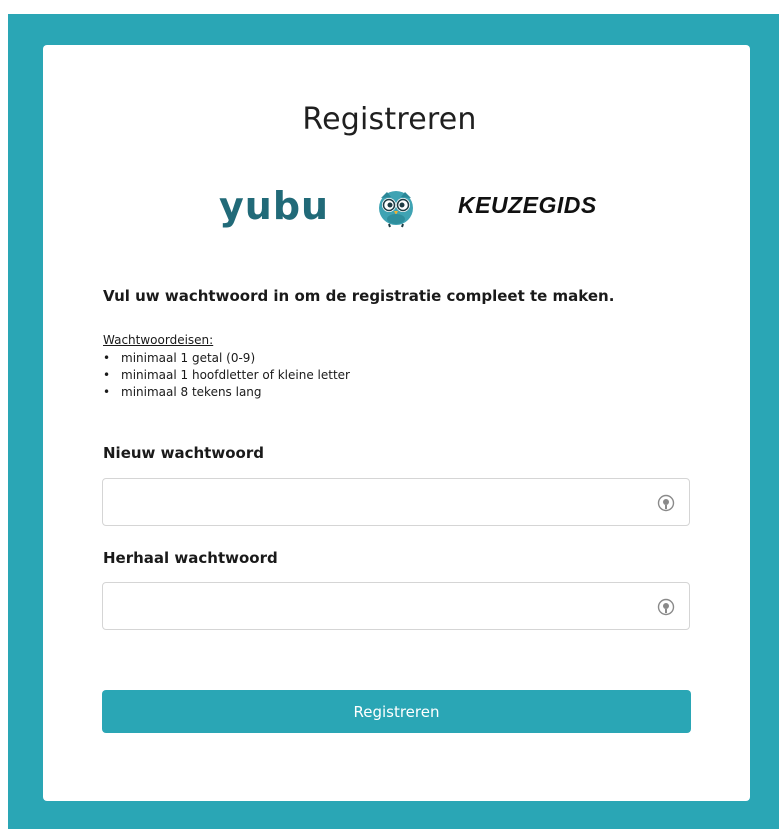  I want to click on repeat-password-label: Herhaal wachtwoord, so click(190, 558).